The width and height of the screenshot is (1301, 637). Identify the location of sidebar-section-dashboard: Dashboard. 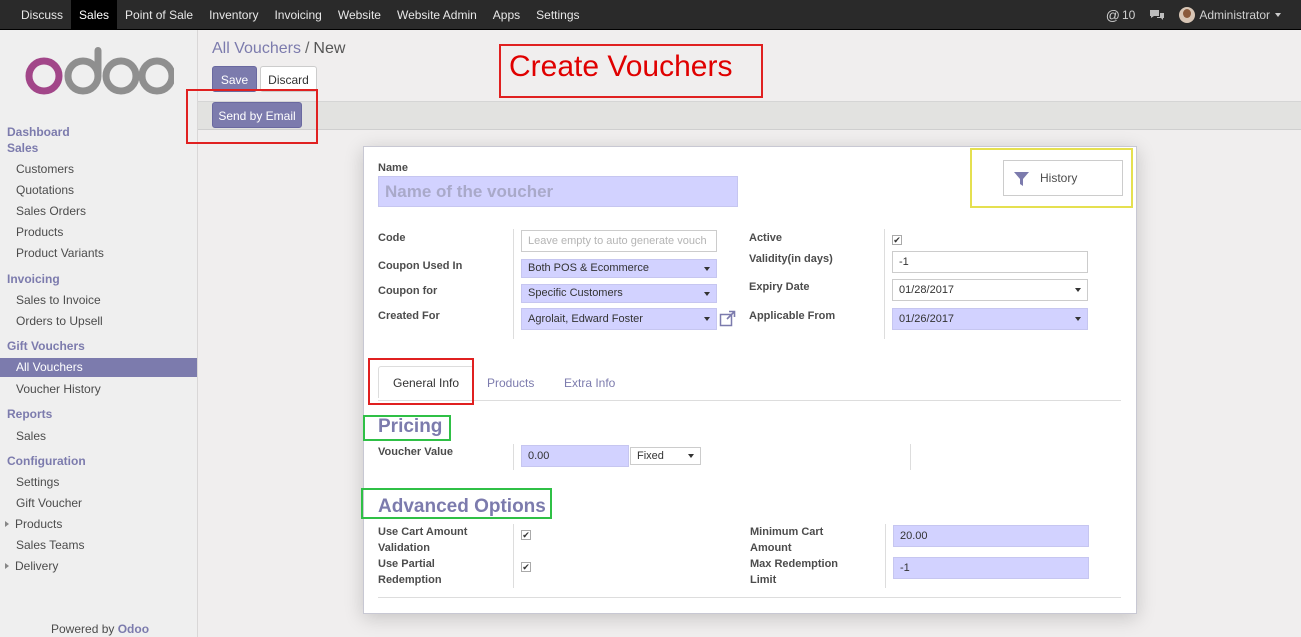
(38, 132).